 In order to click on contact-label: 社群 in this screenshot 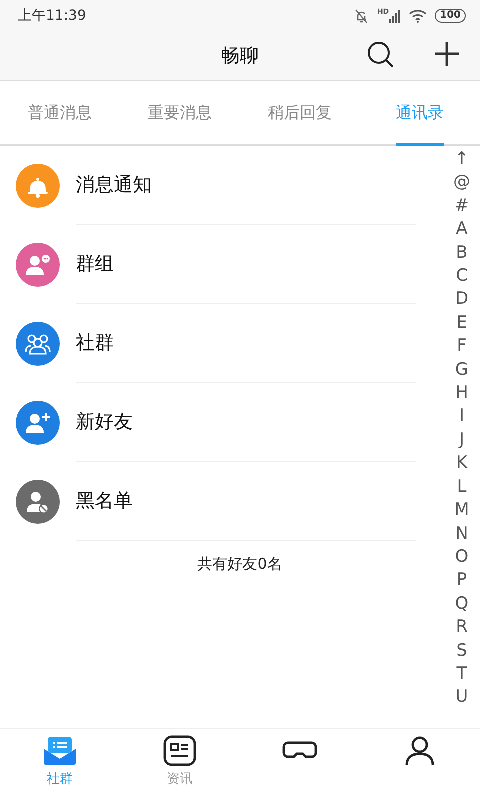, I will do `click(95, 343)`.